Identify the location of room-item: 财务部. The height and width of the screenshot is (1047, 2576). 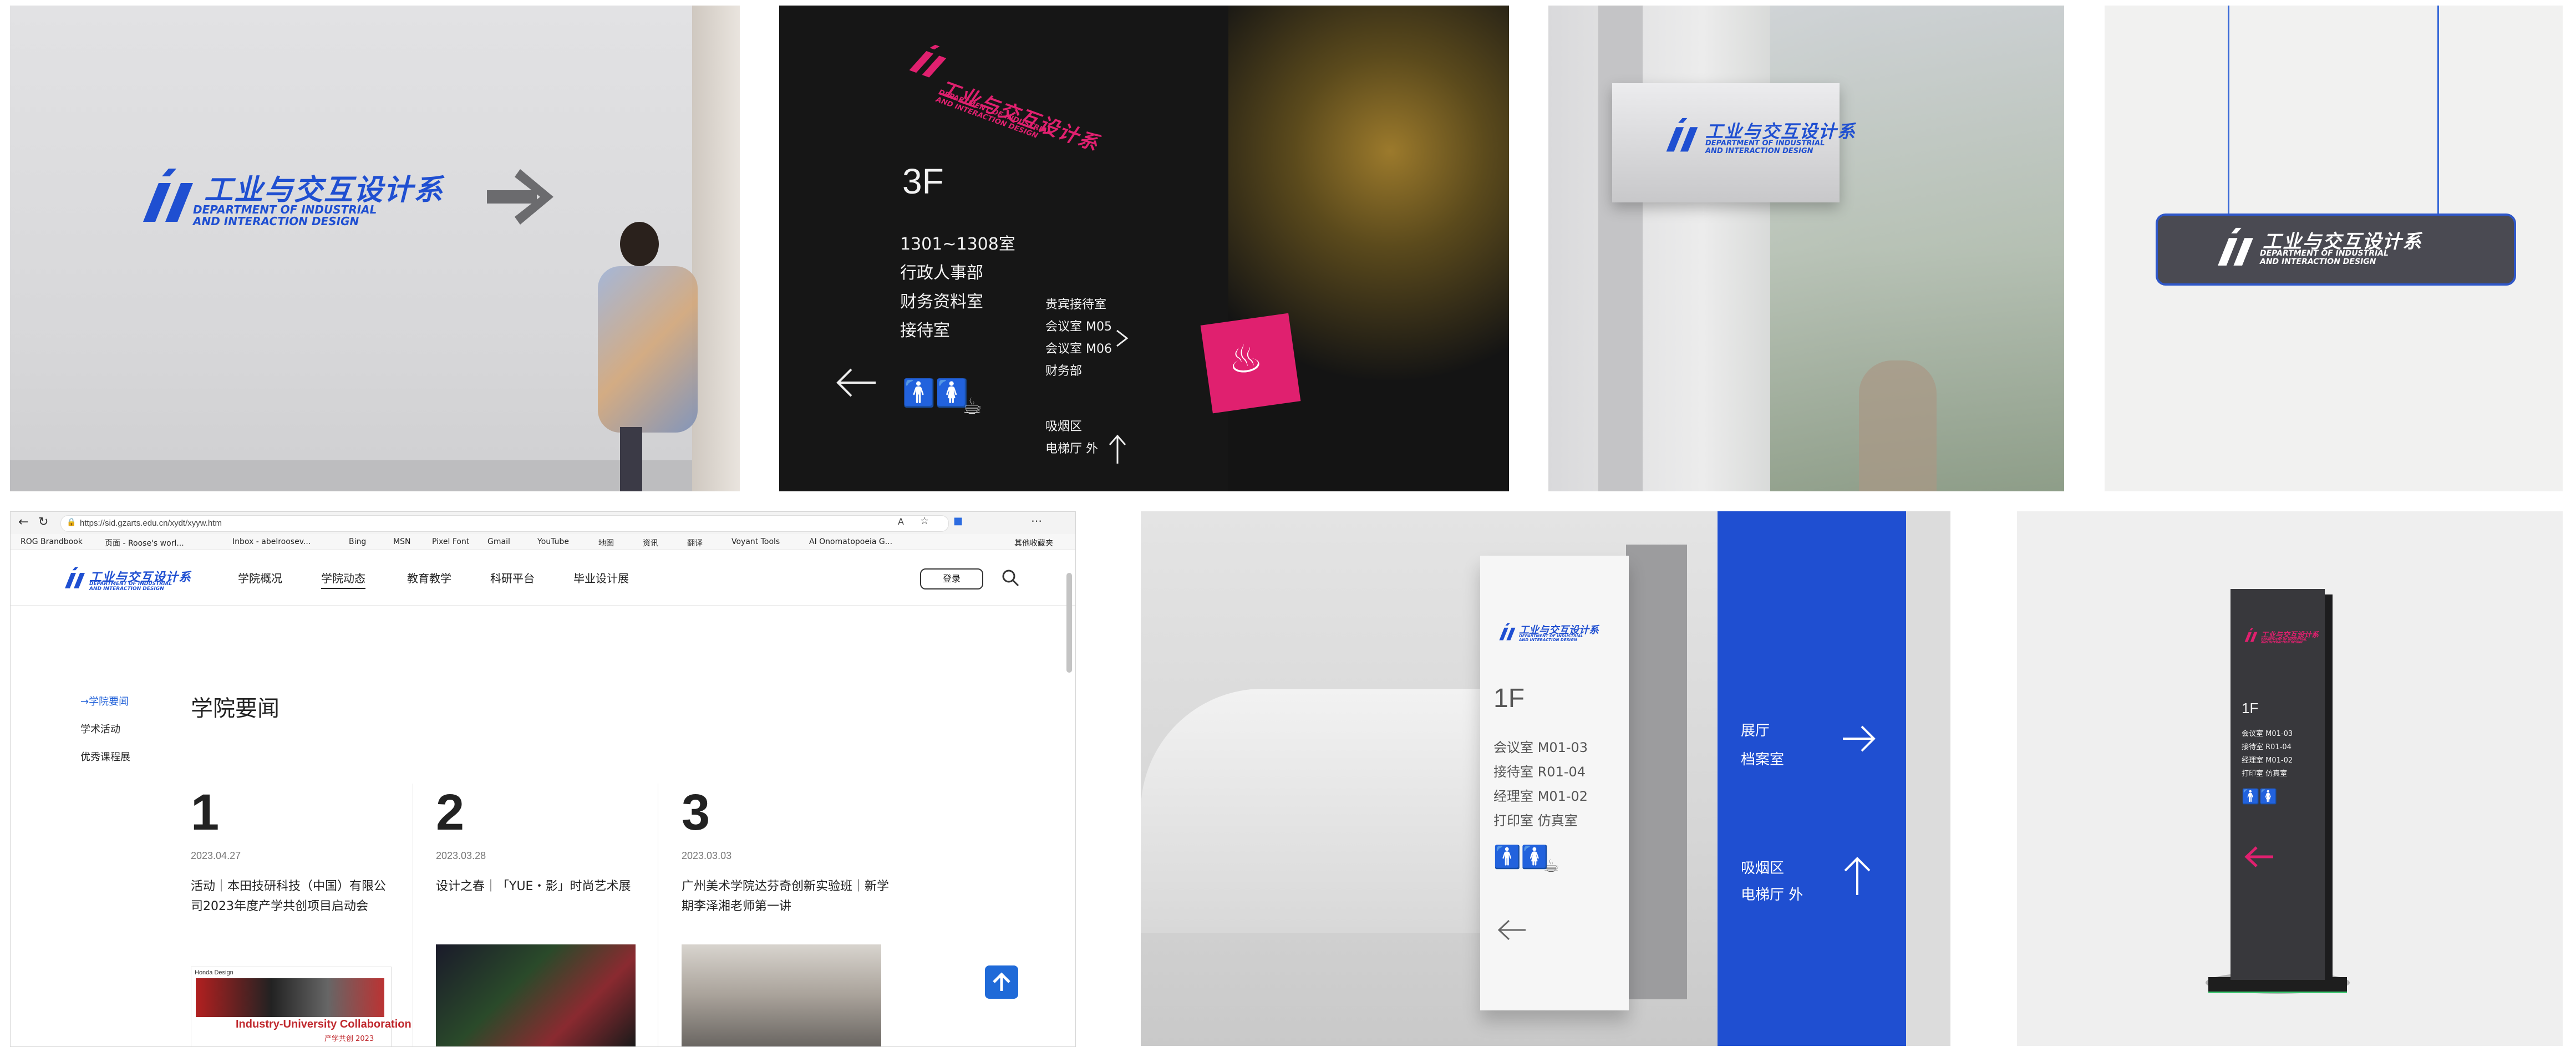
(1064, 371).